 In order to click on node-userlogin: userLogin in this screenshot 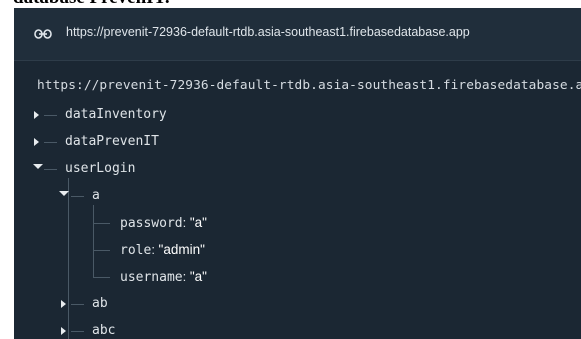, I will do `click(100, 168)`.